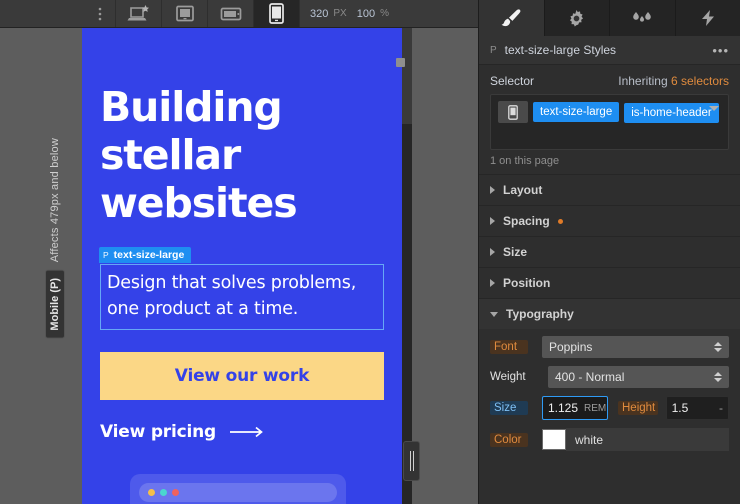 This screenshot has width=740, height=504. I want to click on weight-value: 400 - Normal, so click(590, 377).